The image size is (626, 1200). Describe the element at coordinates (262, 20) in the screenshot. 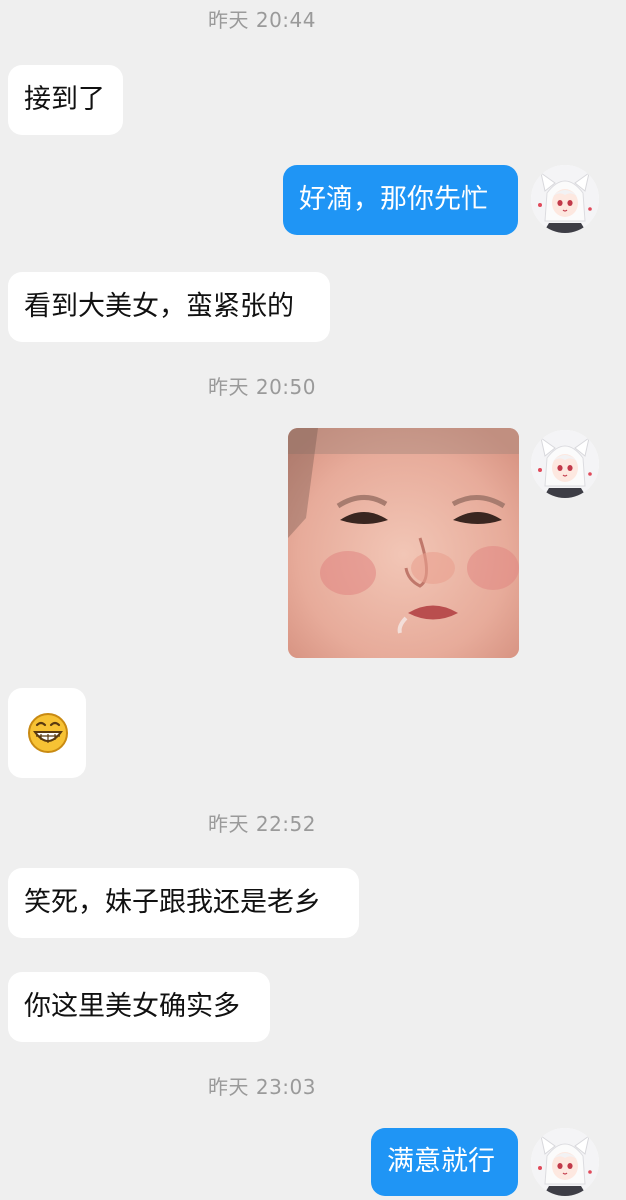

I see `timestamp: 昨天 20:44` at that location.